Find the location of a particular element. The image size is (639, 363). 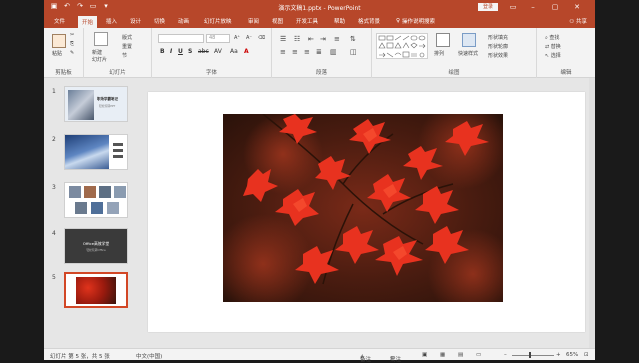

ribbon-display-options-icon: ▭ is located at coordinates (513, 7).